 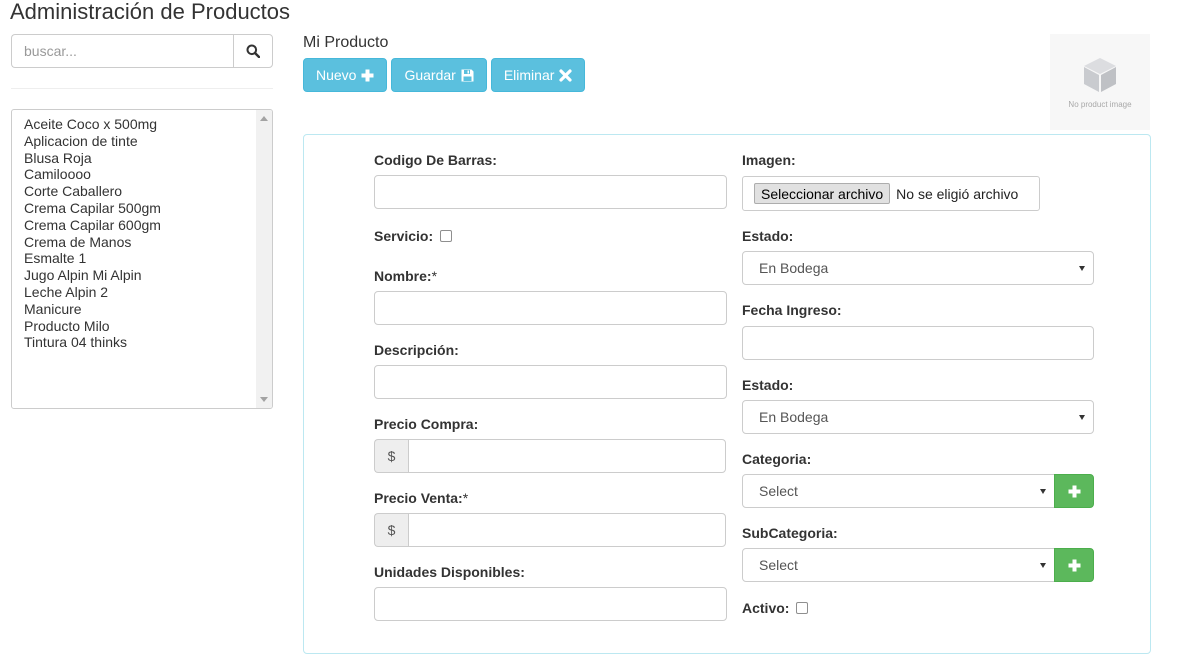 I want to click on no-image-text: No product image, so click(x=1100, y=104).